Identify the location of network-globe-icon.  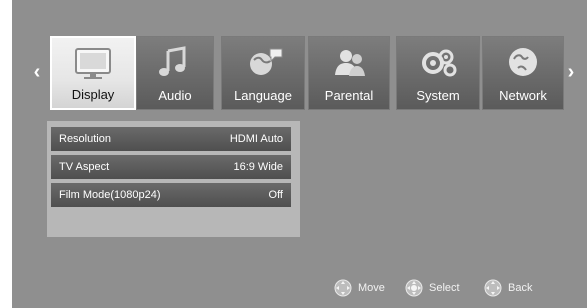
(523, 62).